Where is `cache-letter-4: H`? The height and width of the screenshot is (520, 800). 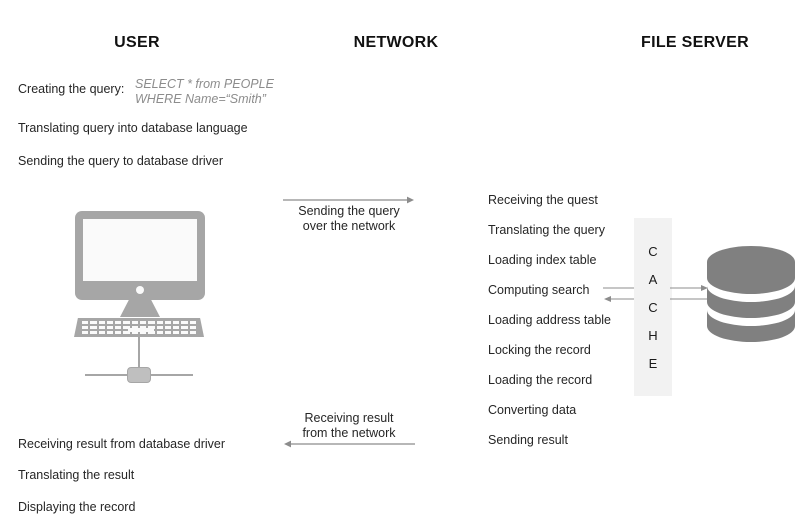 cache-letter-4: H is located at coordinates (653, 335).